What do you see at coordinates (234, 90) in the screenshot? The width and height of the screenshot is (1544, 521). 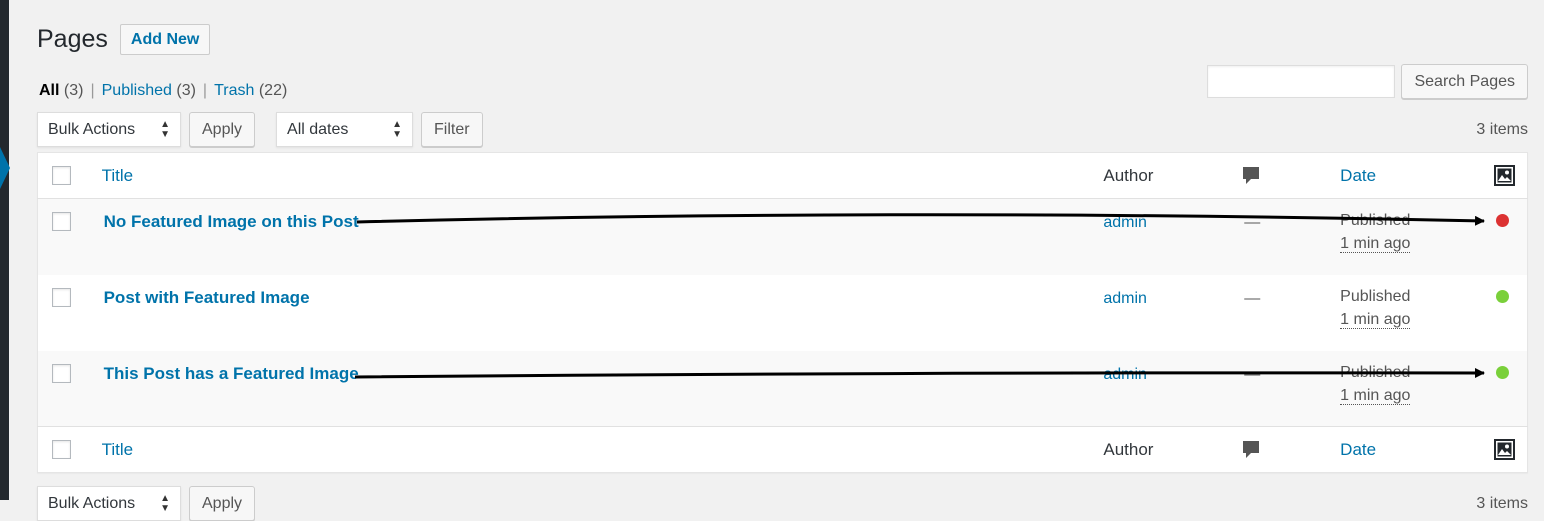 I see `filter-trash-label: Trash` at bounding box center [234, 90].